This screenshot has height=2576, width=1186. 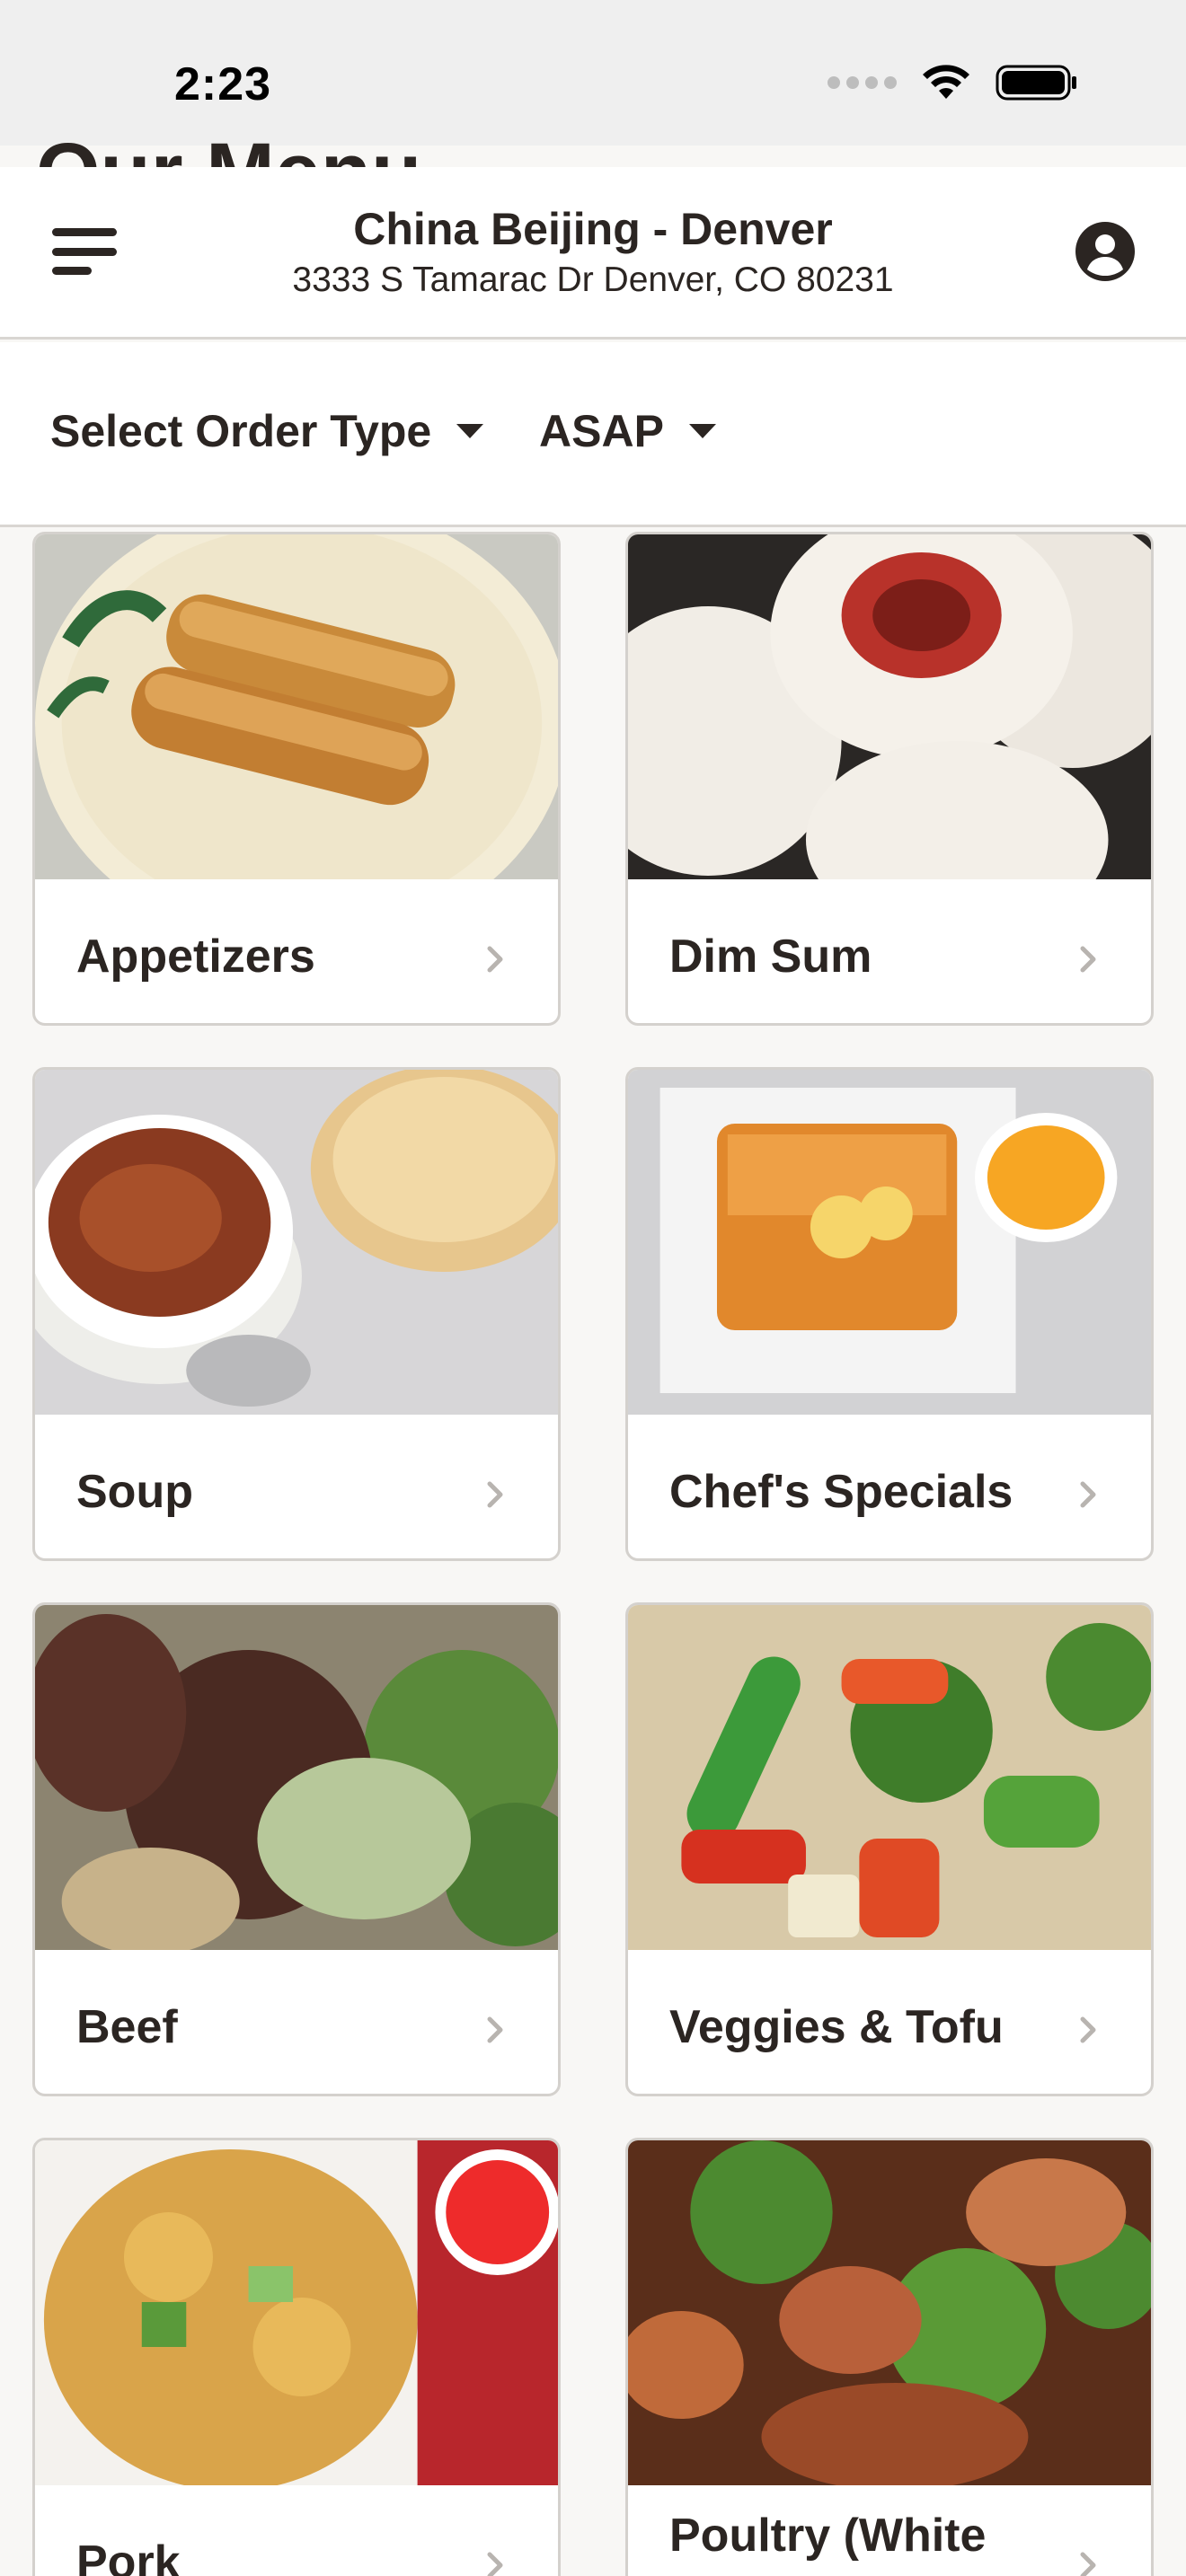 I want to click on stir-fried-vegetables-image, so click(x=889, y=1777).